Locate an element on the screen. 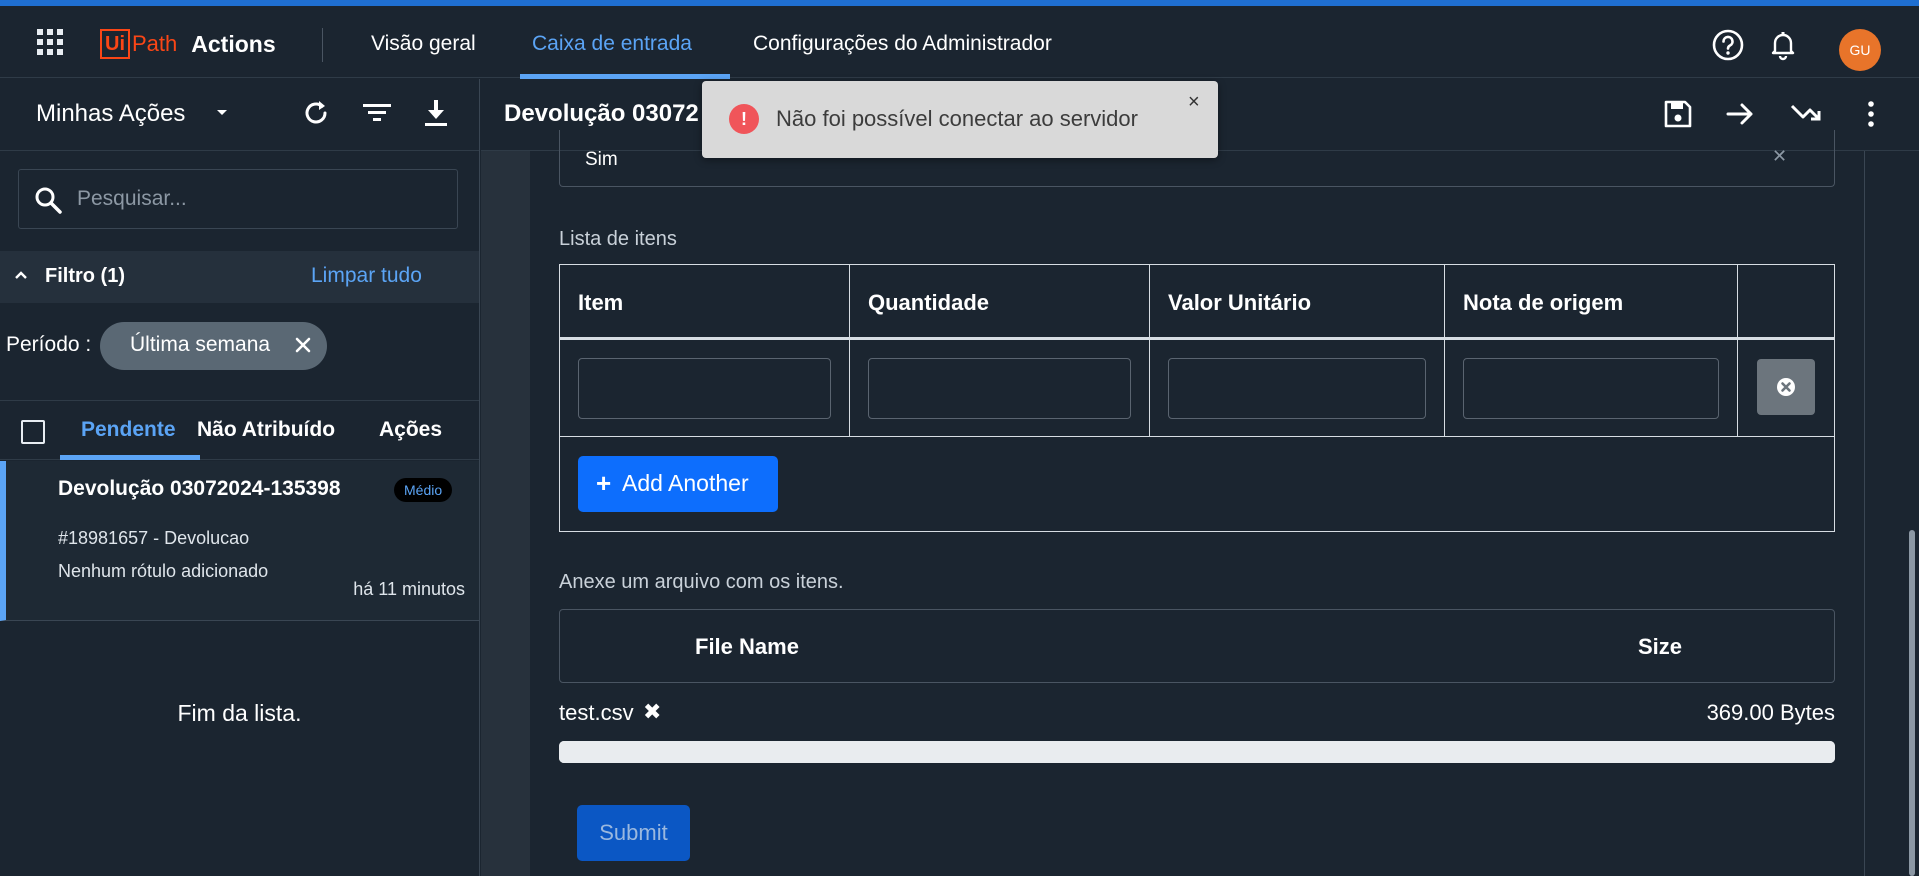  remove-circle-icon is located at coordinates (1786, 387).